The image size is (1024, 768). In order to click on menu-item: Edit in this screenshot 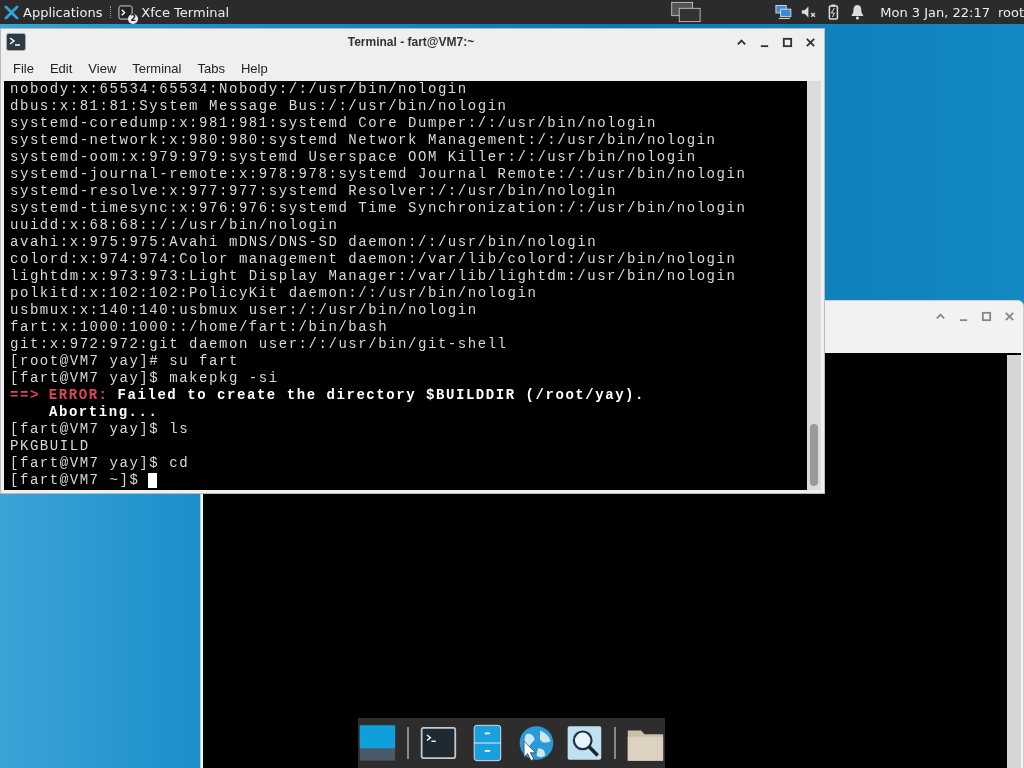, I will do `click(61, 68)`.